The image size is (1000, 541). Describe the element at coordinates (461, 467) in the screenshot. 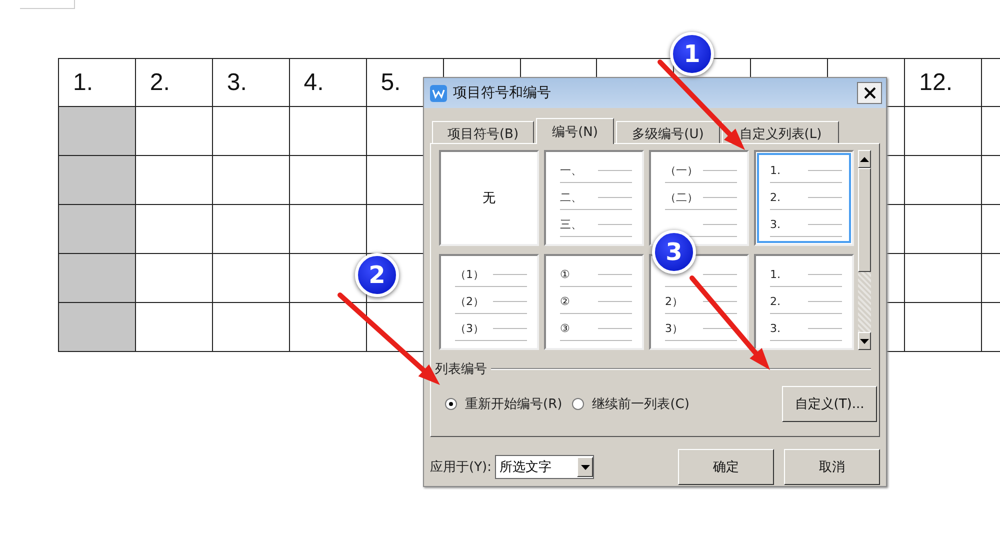

I see `apply-to-label: 应用于(Y):` at that location.